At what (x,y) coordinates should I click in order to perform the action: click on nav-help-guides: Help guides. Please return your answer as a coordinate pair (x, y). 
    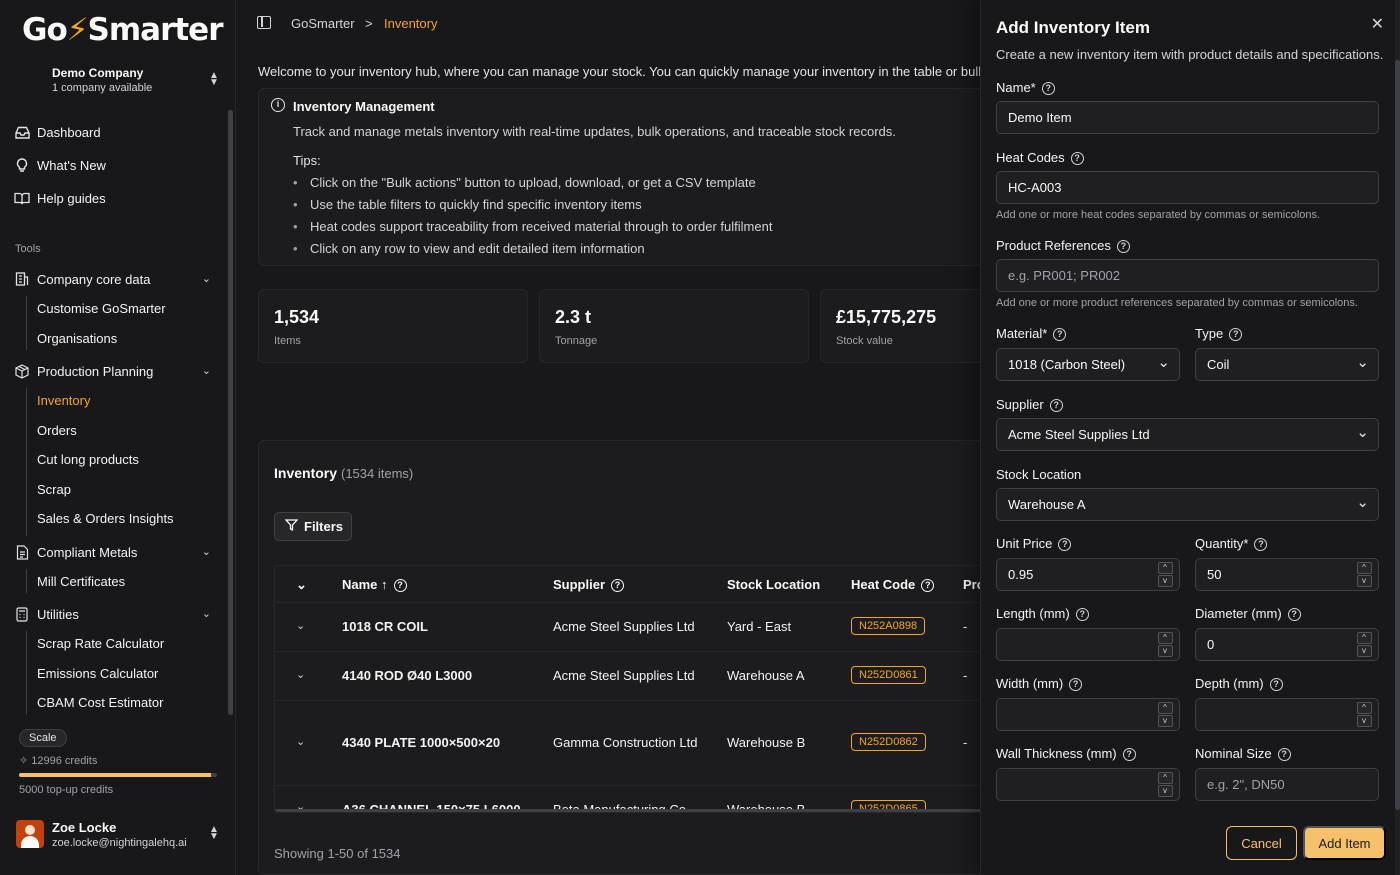
    Looking at the image, I should click on (60, 198).